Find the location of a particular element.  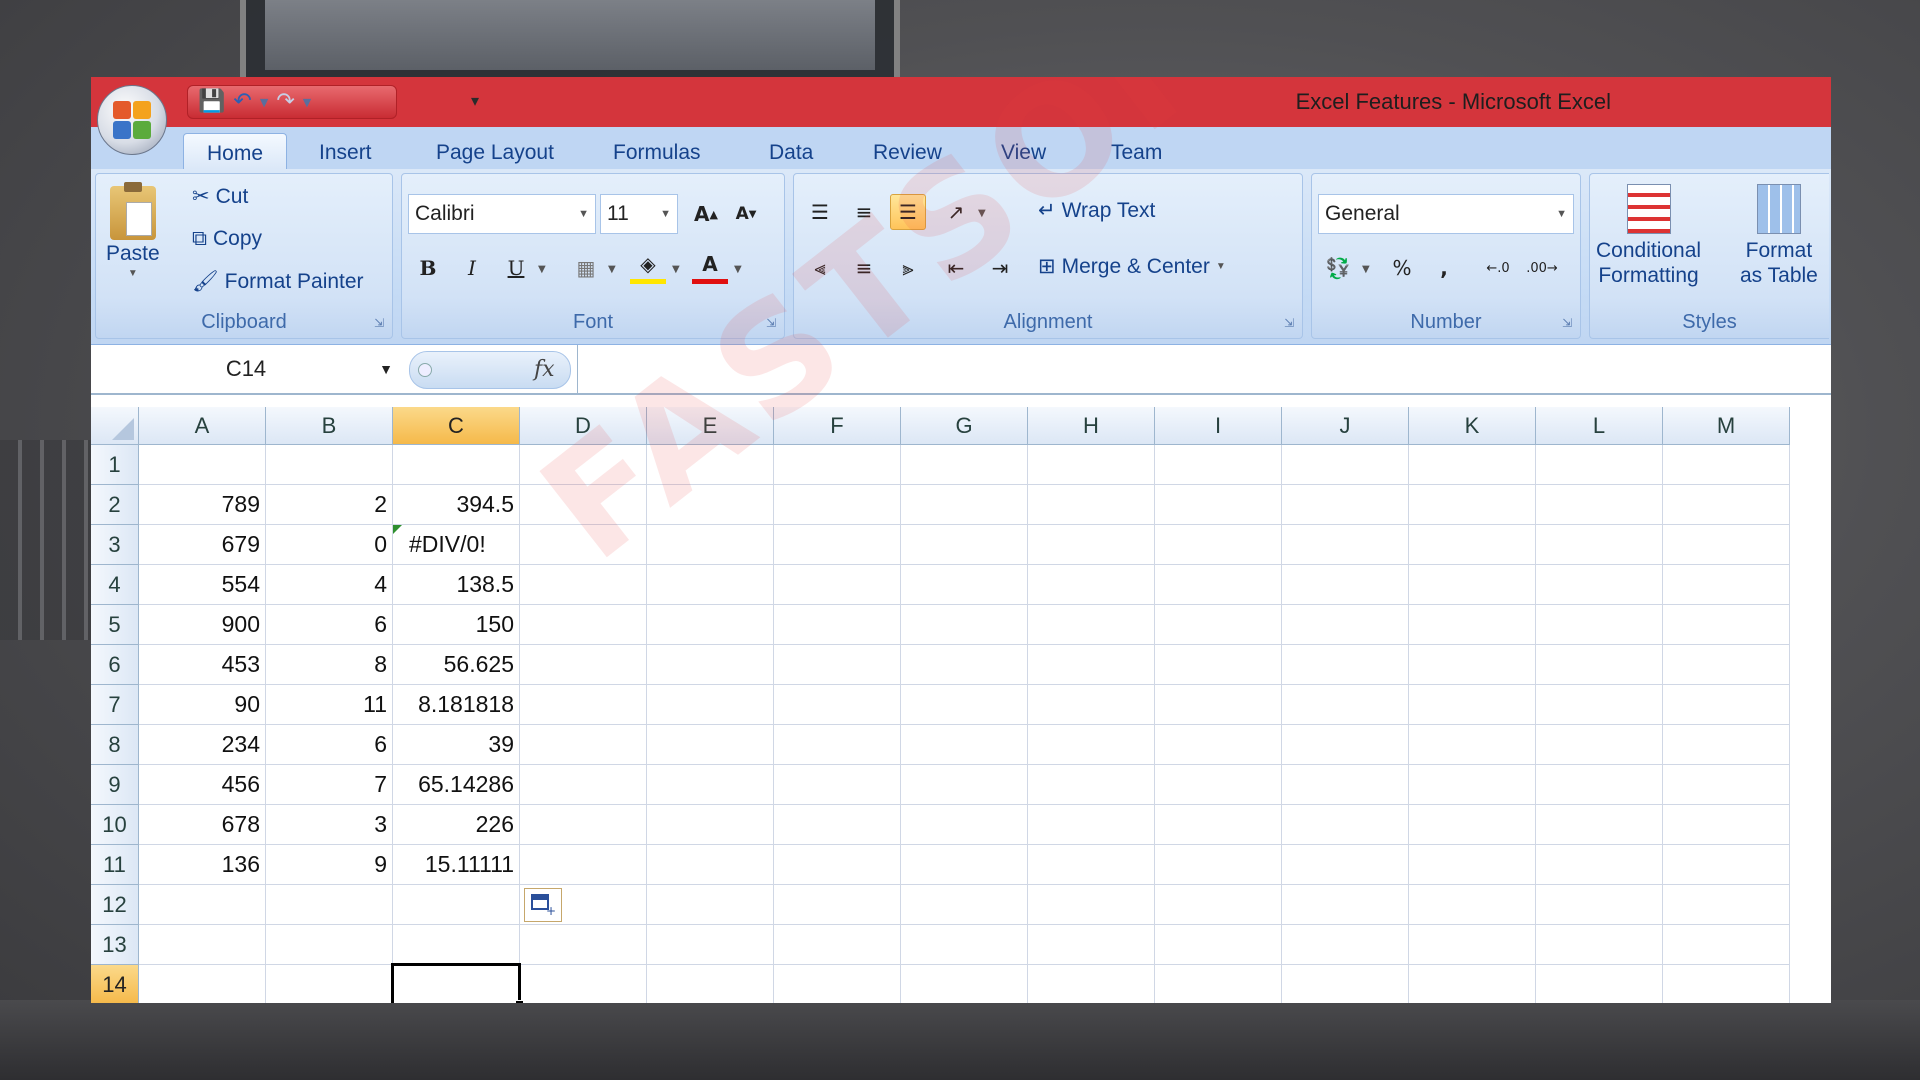

percent-style-button: % is located at coordinates (1402, 268).